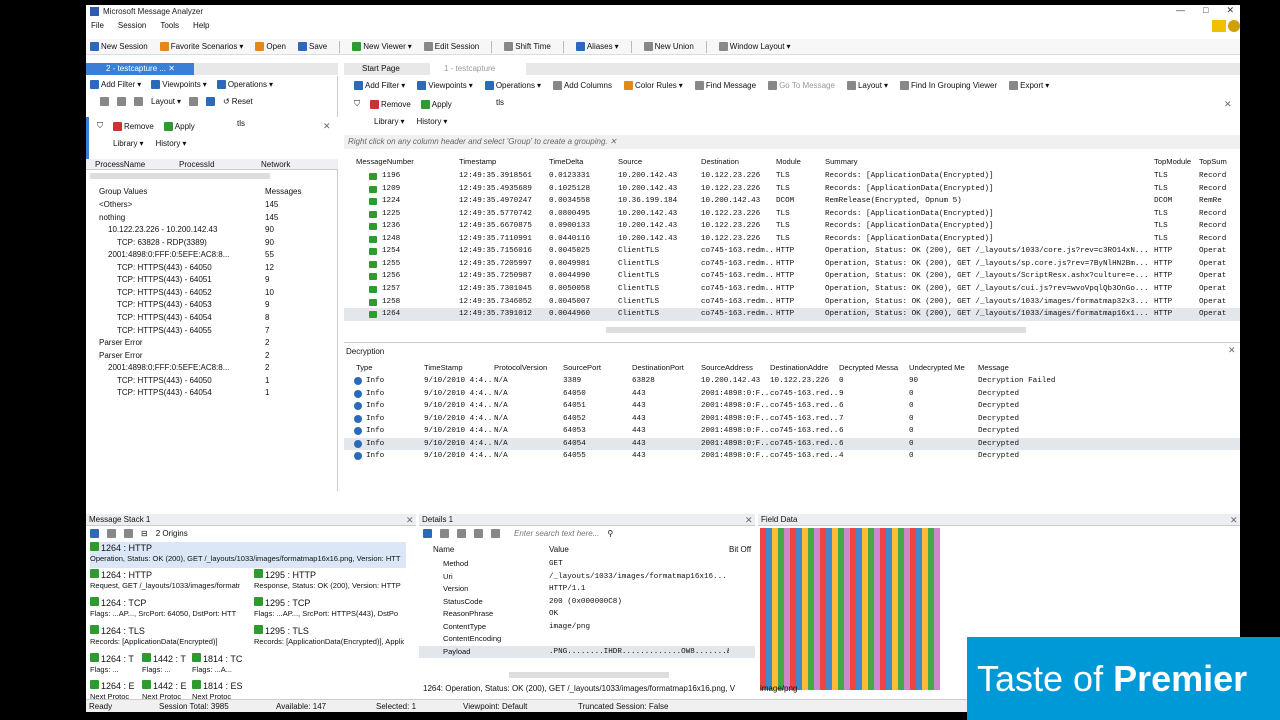  What do you see at coordinates (389, 121) in the screenshot?
I see `right-library-button: Library ▾` at bounding box center [389, 121].